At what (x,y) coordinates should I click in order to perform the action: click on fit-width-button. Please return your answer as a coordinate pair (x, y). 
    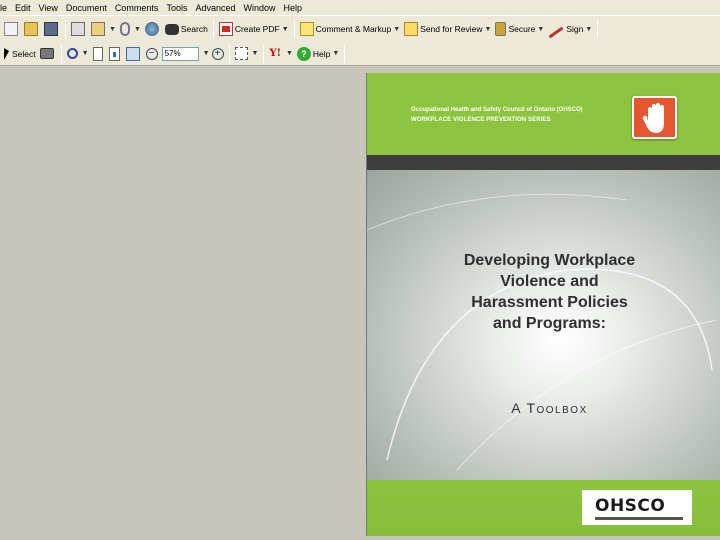
    Looking at the image, I should click on (134, 54).